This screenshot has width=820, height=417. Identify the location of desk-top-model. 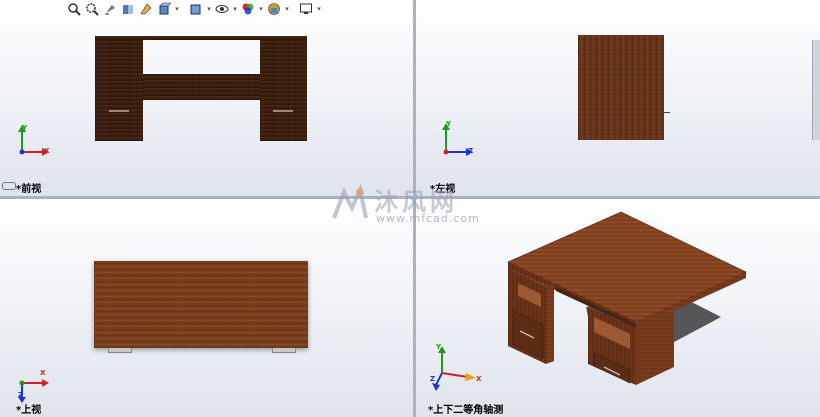
(201, 304).